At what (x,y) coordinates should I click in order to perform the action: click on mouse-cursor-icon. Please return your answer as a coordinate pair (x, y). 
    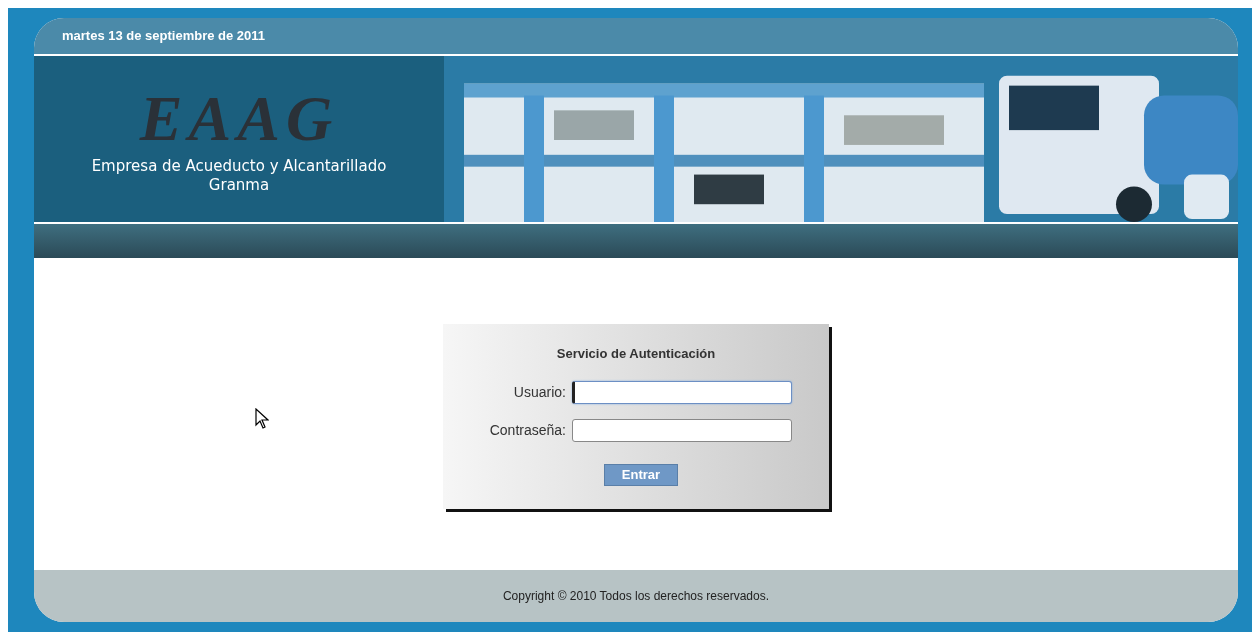
    Looking at the image, I should click on (262, 419).